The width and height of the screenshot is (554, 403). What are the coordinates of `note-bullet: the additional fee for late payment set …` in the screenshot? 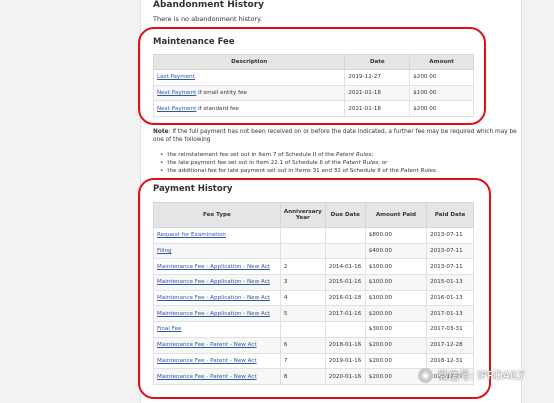 It's located at (340, 171).